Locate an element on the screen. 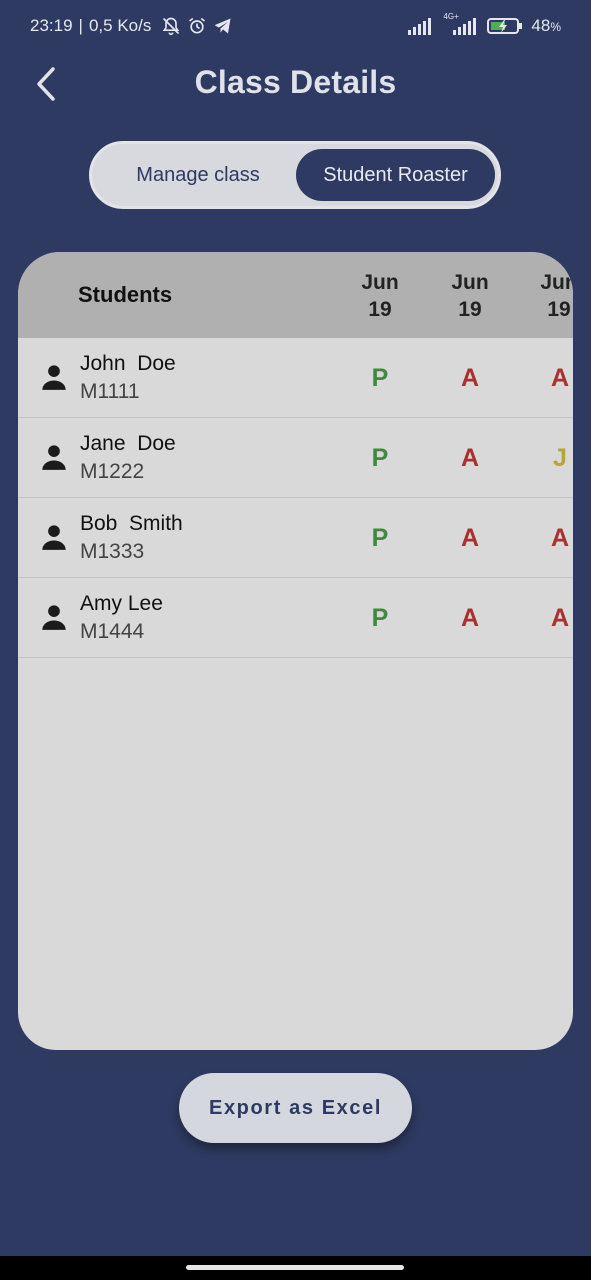 Image resolution: width=591 pixels, height=1280 pixels. signal-4g-group: 4G+ is located at coordinates (461, 23).